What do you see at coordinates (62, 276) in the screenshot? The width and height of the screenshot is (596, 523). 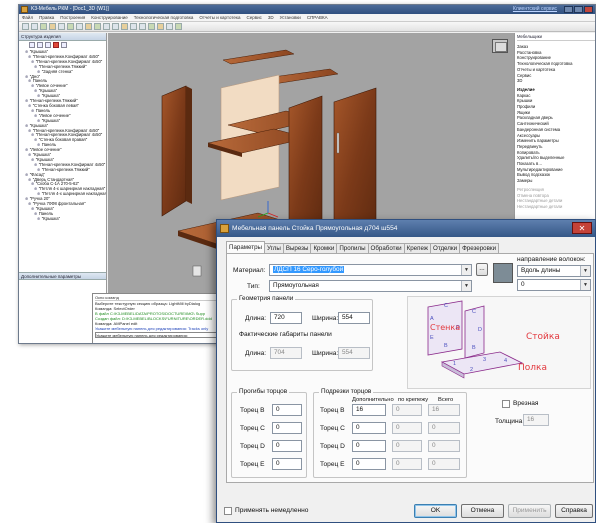 I see `extra-params-title: Дополнительные параметры` at bounding box center [62, 276].